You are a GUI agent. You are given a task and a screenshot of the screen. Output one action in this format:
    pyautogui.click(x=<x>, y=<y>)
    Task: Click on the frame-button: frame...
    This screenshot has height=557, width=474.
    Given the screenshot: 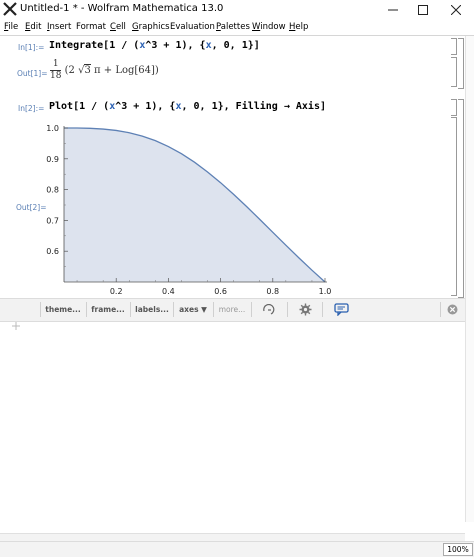 What is the action you would take?
    pyautogui.click(x=108, y=309)
    